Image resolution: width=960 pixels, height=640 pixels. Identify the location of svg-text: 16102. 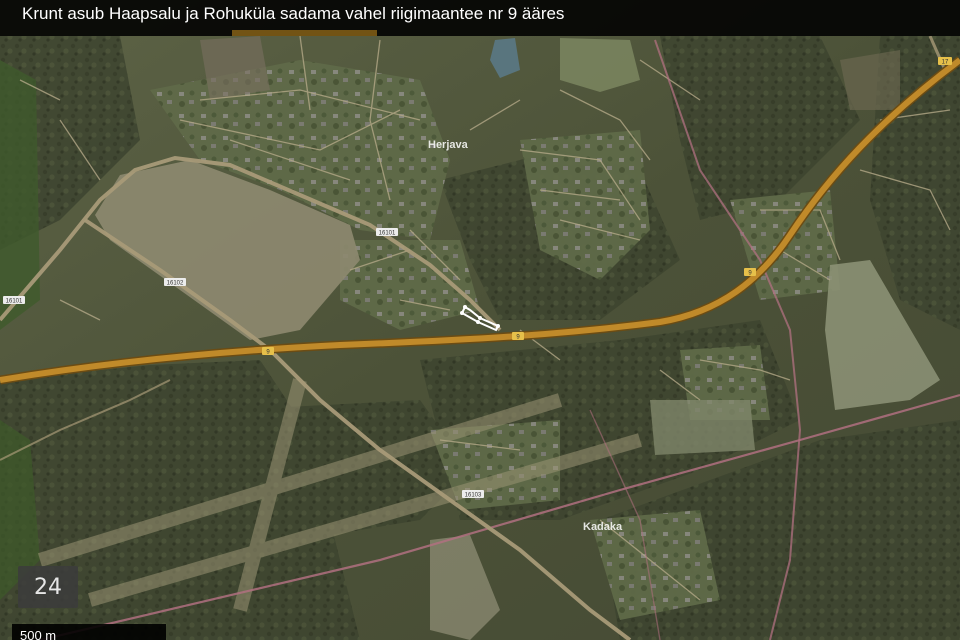
(175, 284).